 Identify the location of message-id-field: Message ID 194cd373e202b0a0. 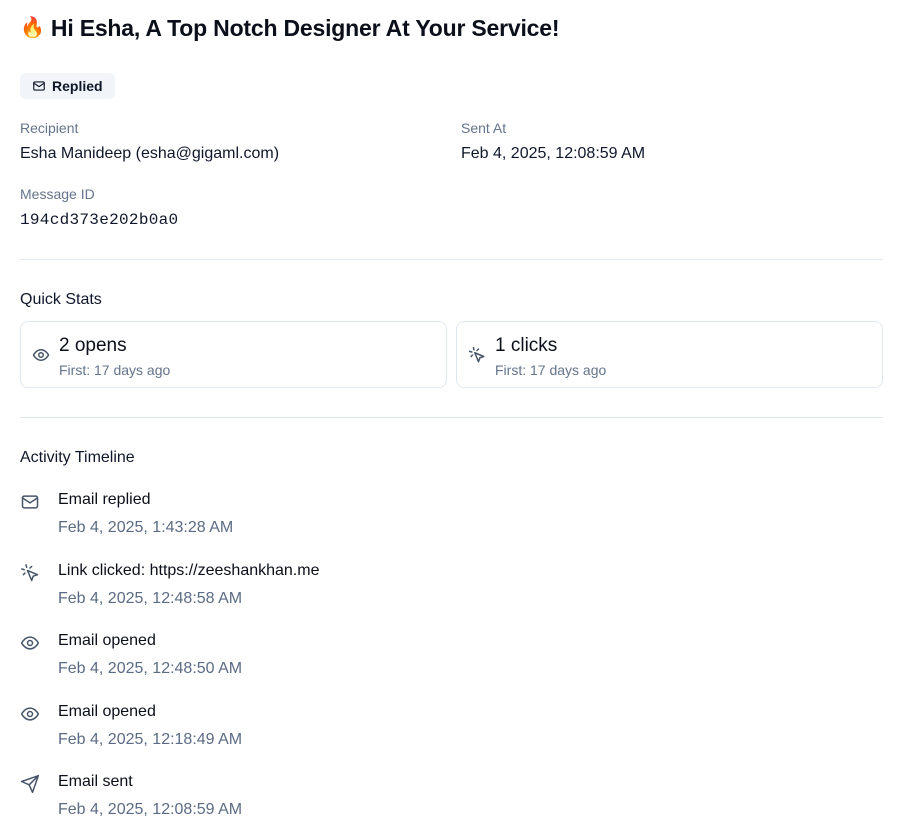
(99, 207).